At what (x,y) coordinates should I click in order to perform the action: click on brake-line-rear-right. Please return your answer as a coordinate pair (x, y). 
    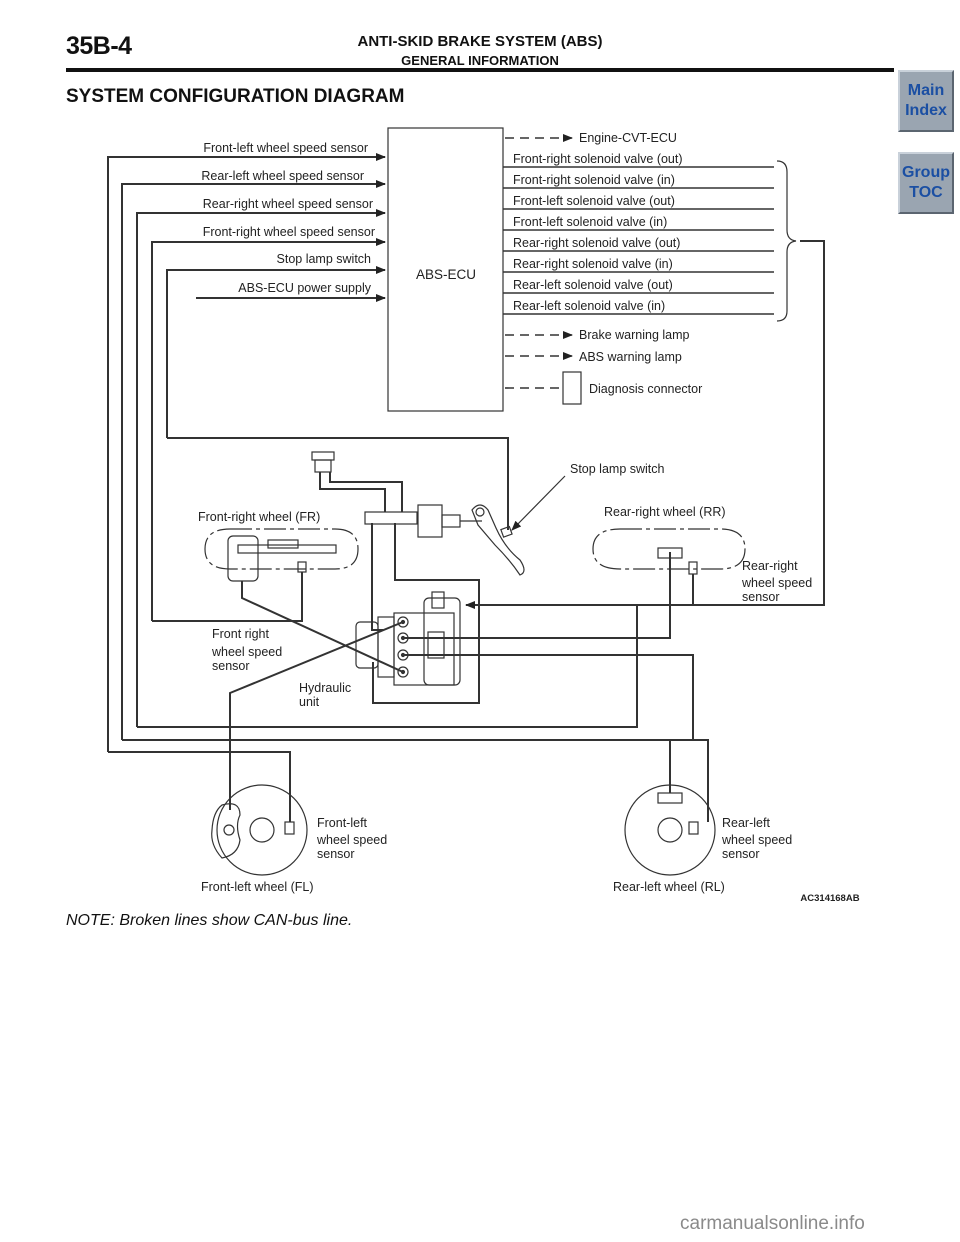
    Looking at the image, I should click on (537, 595).